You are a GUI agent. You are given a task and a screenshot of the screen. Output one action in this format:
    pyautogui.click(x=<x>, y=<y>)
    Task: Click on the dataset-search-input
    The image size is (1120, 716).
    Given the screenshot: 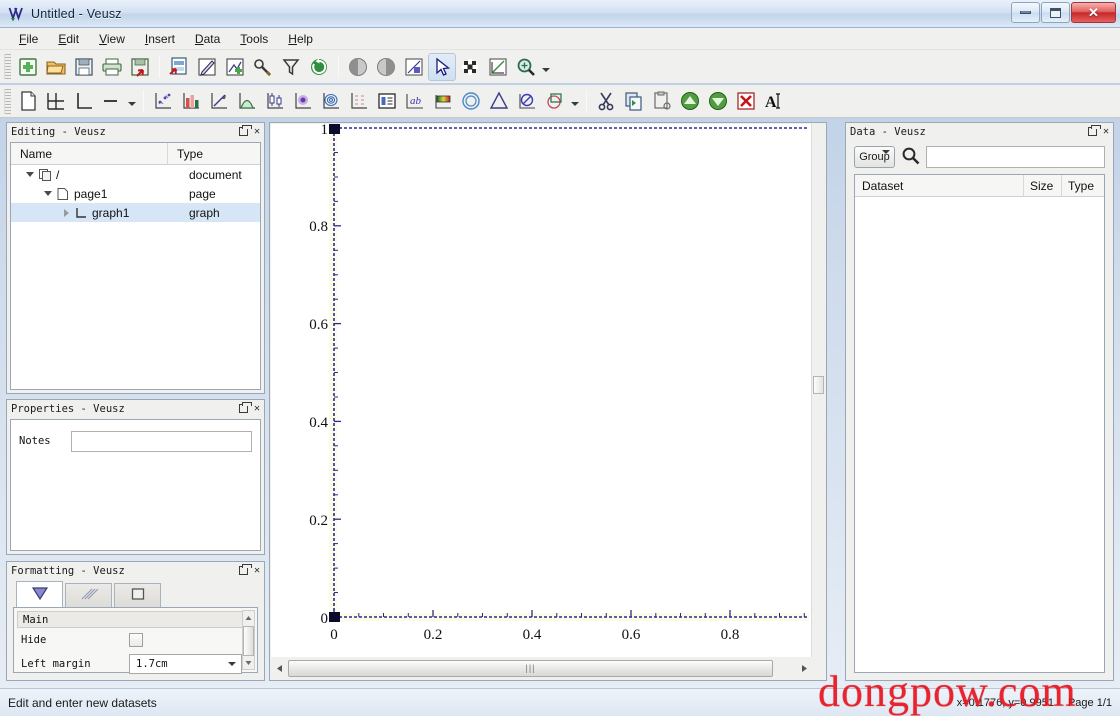 What is the action you would take?
    pyautogui.click(x=1015, y=157)
    